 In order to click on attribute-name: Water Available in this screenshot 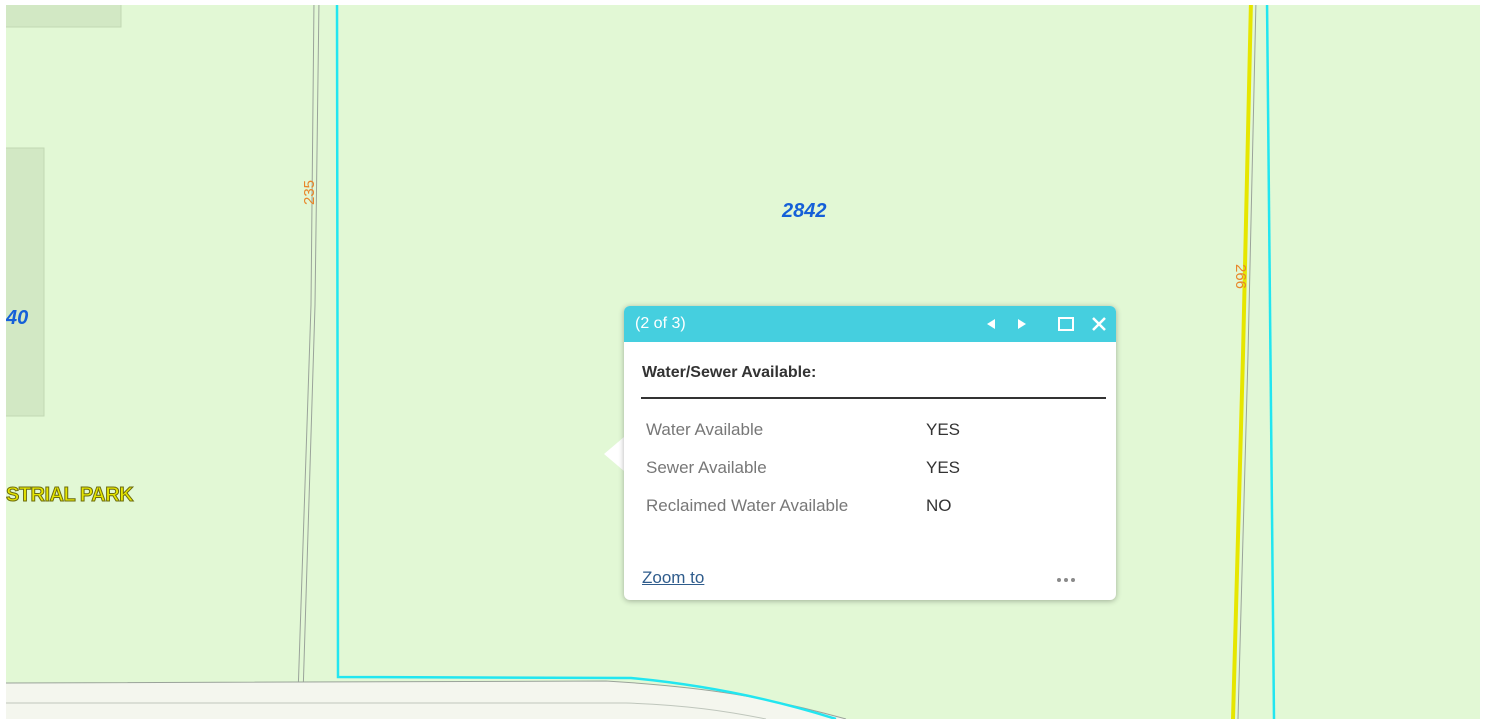, I will do `click(705, 429)`.